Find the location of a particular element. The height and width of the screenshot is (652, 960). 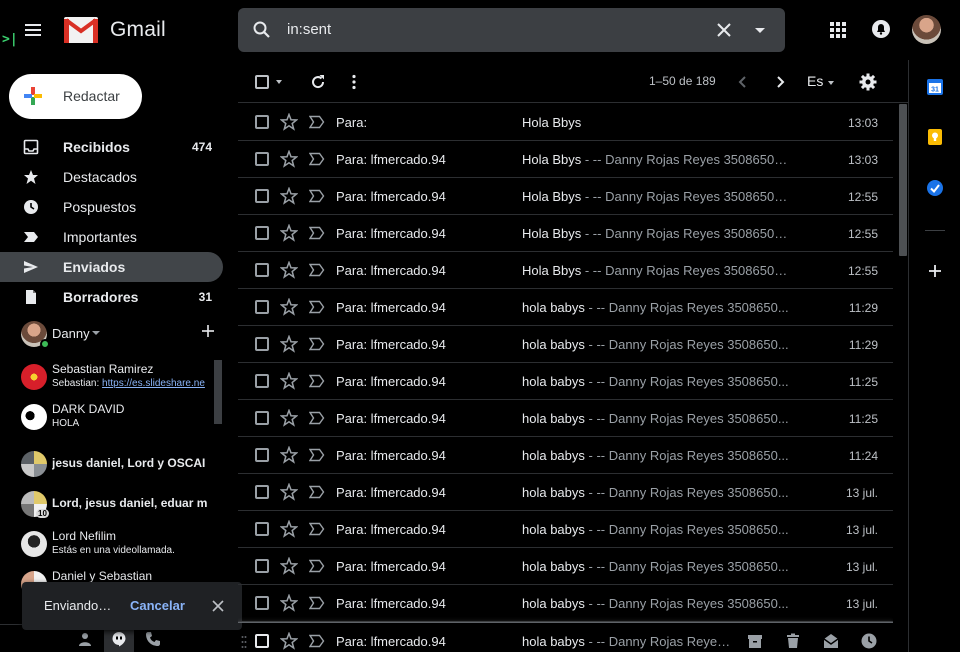

chevron-left-icon is located at coordinates (743, 82).